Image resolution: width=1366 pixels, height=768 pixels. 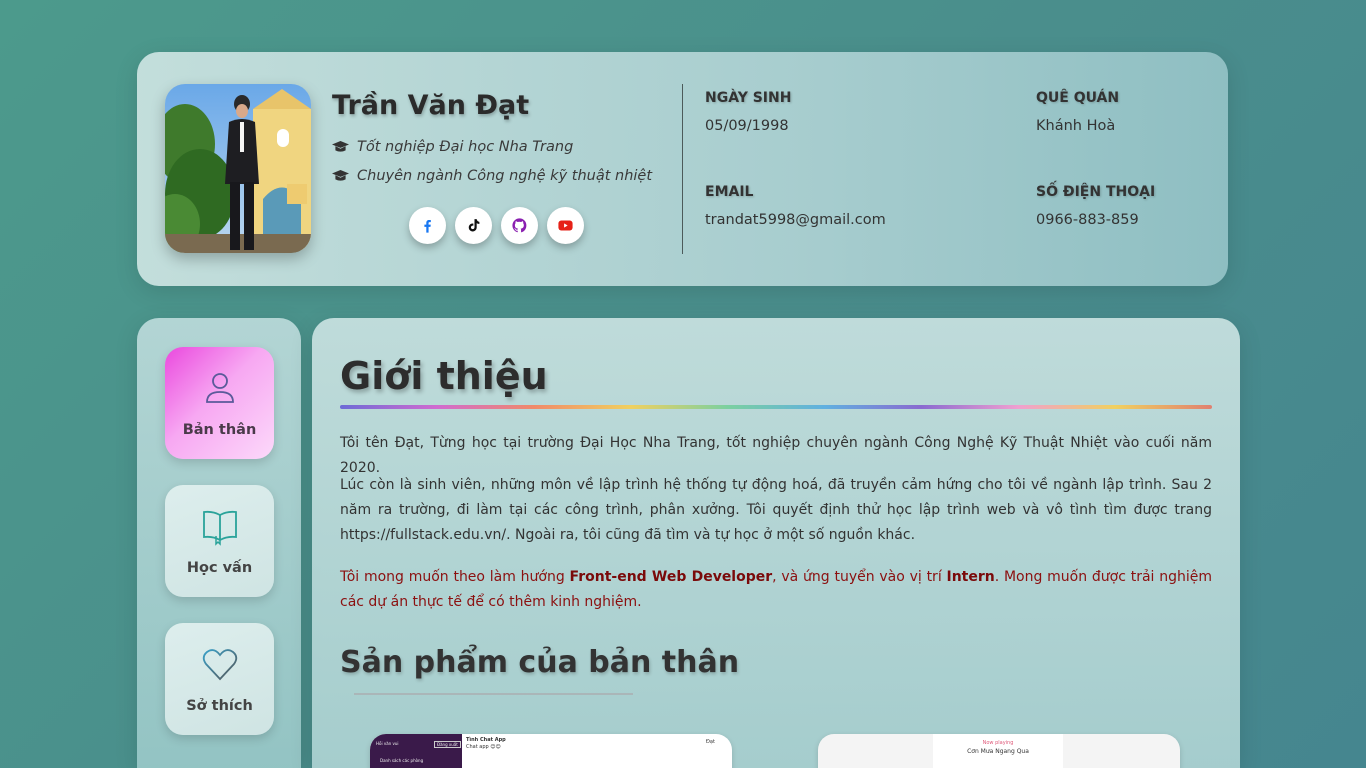 What do you see at coordinates (219, 528) in the screenshot?
I see `book-icon` at bounding box center [219, 528].